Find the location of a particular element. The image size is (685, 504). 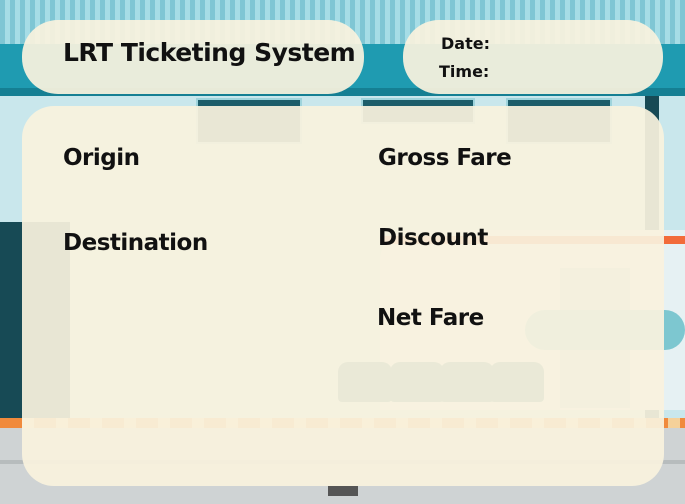

origin-label: Origin is located at coordinates (101, 158).